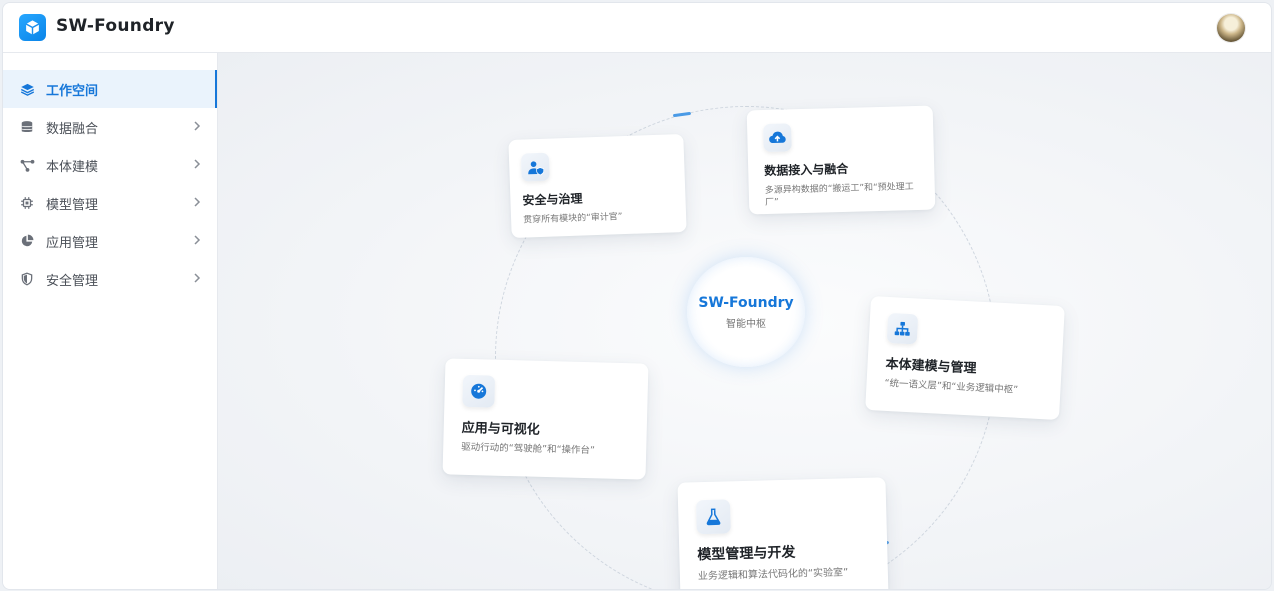  I want to click on dashboard-icon, so click(479, 391).